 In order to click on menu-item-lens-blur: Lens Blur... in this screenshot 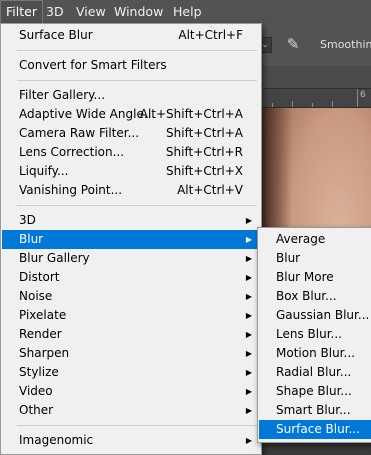, I will do `click(315, 334)`.